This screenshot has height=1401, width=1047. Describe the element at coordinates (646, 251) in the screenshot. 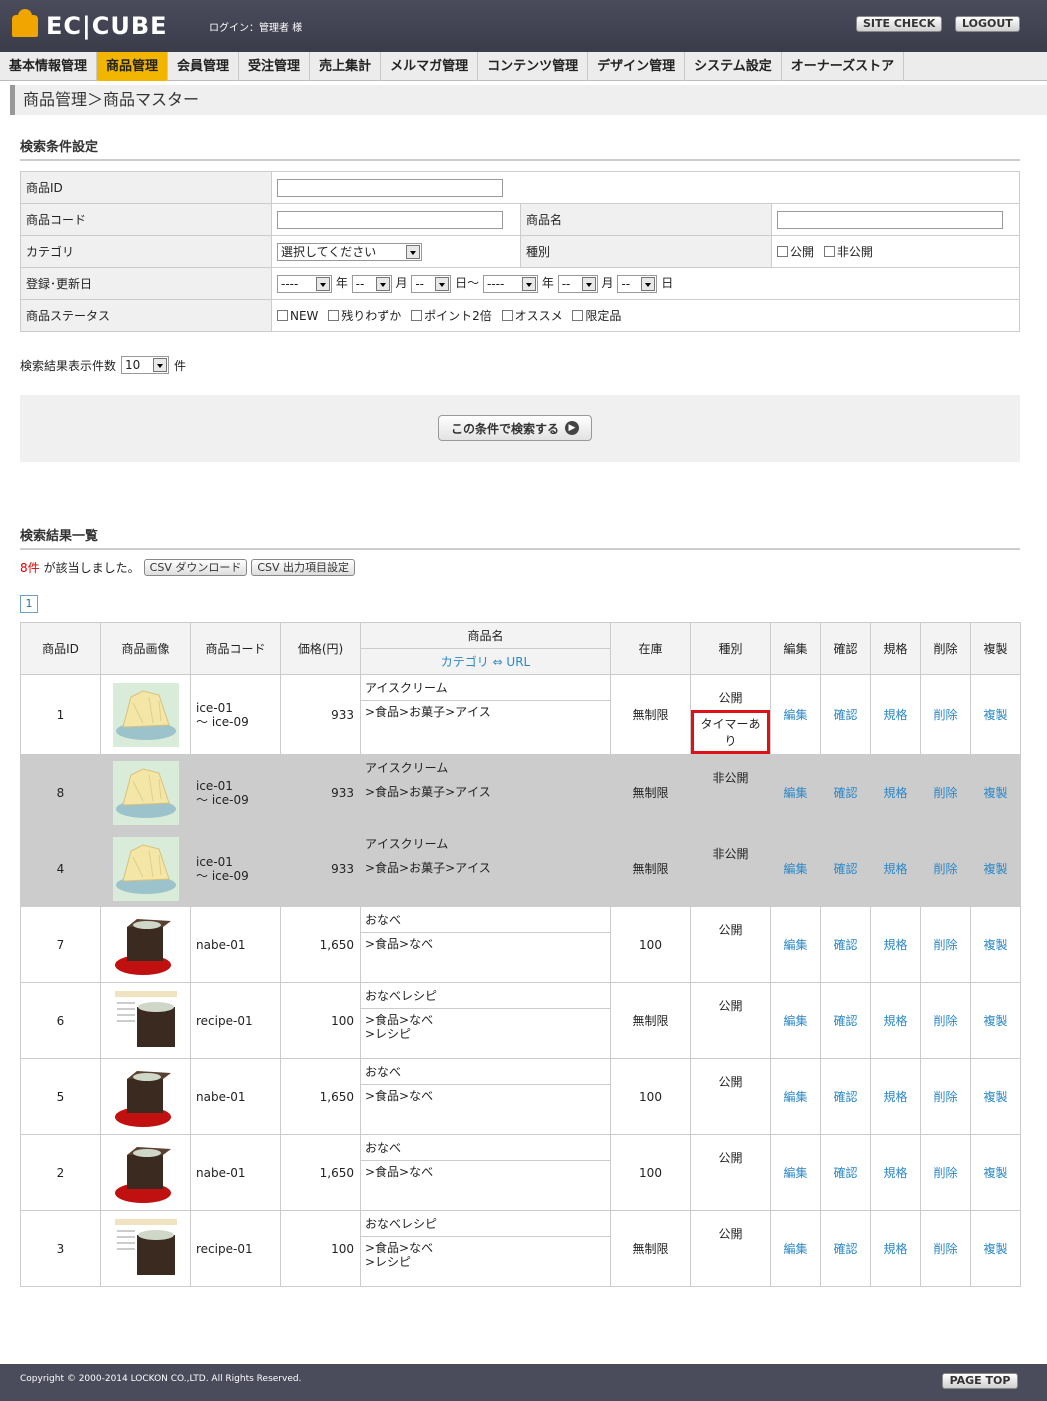

I see `label-kind: 種別` at that location.